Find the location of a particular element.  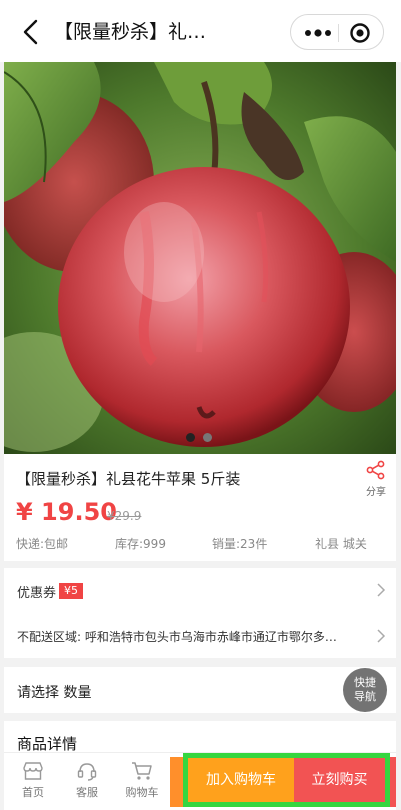

original-price: ¥29.9 is located at coordinates (124, 516).